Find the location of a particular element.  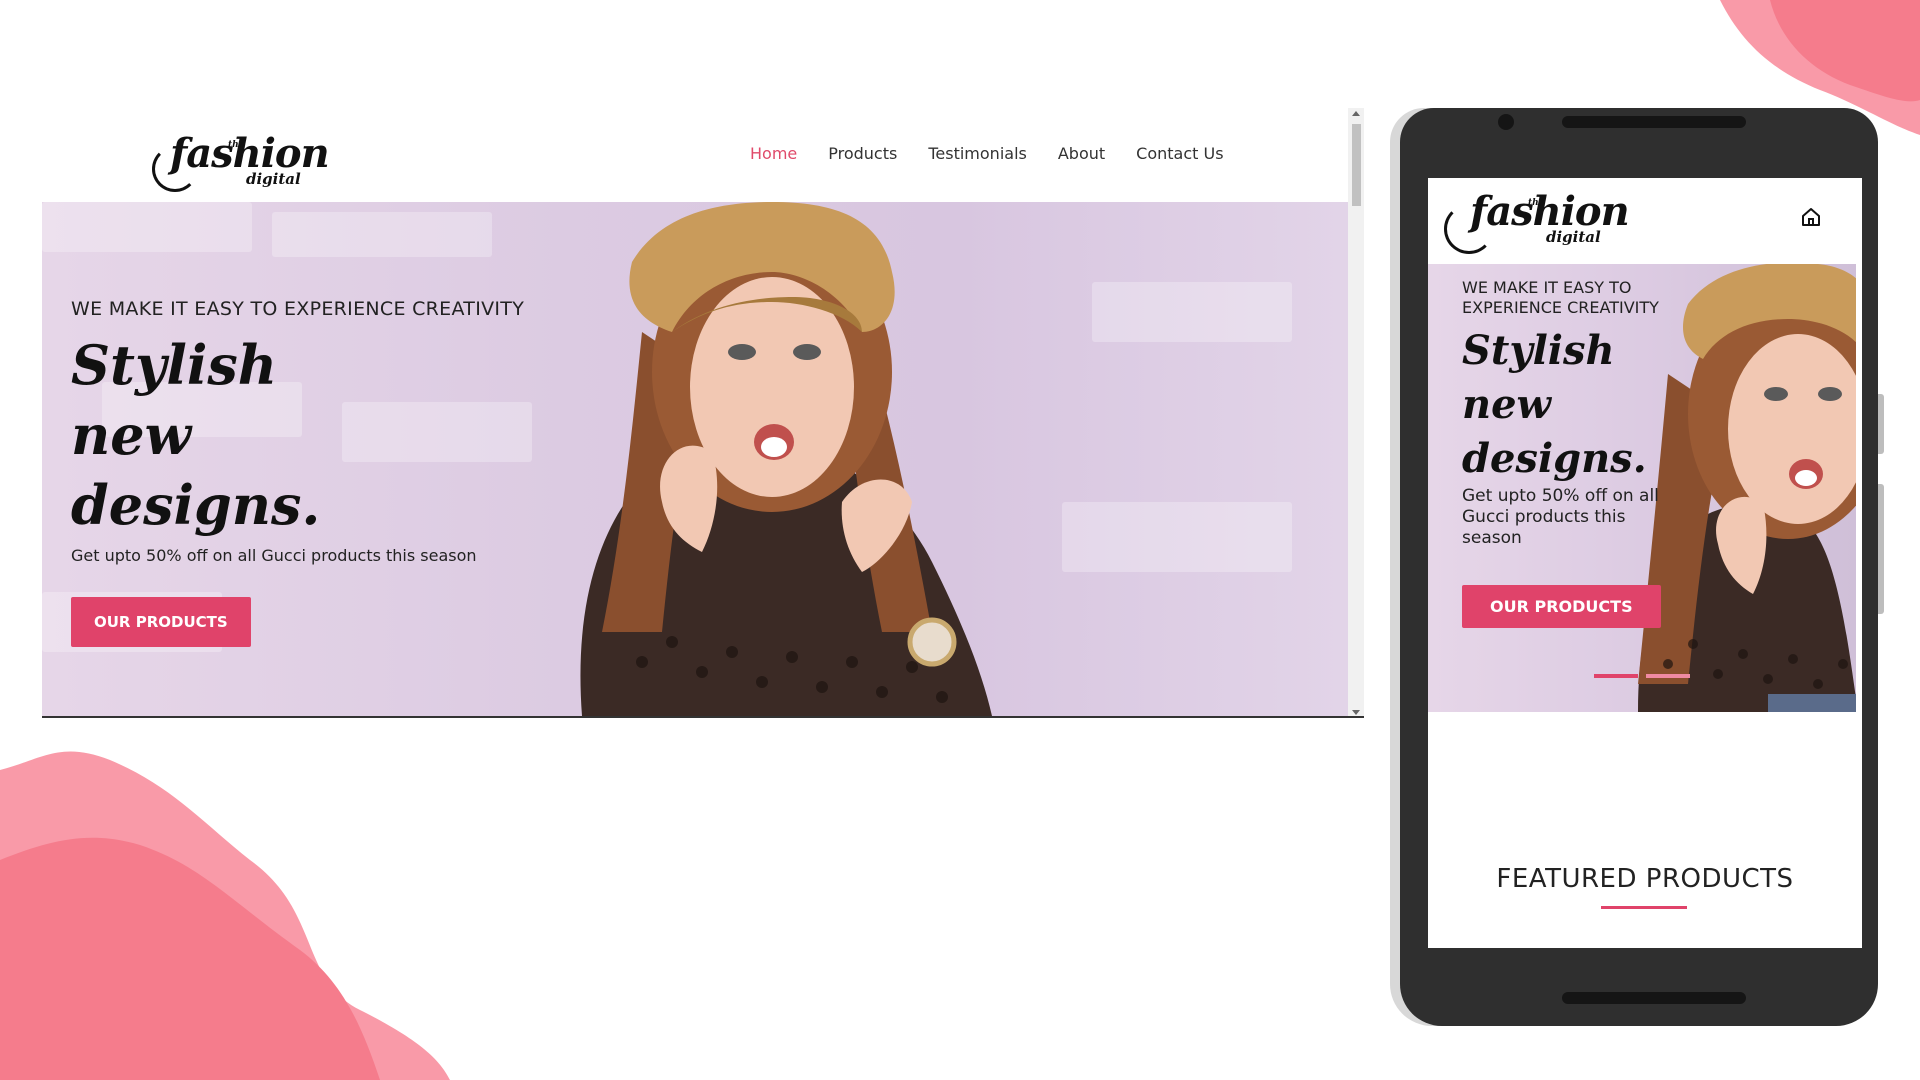

offer-line: Get upto 50% off on all is located at coordinates (1560, 496).